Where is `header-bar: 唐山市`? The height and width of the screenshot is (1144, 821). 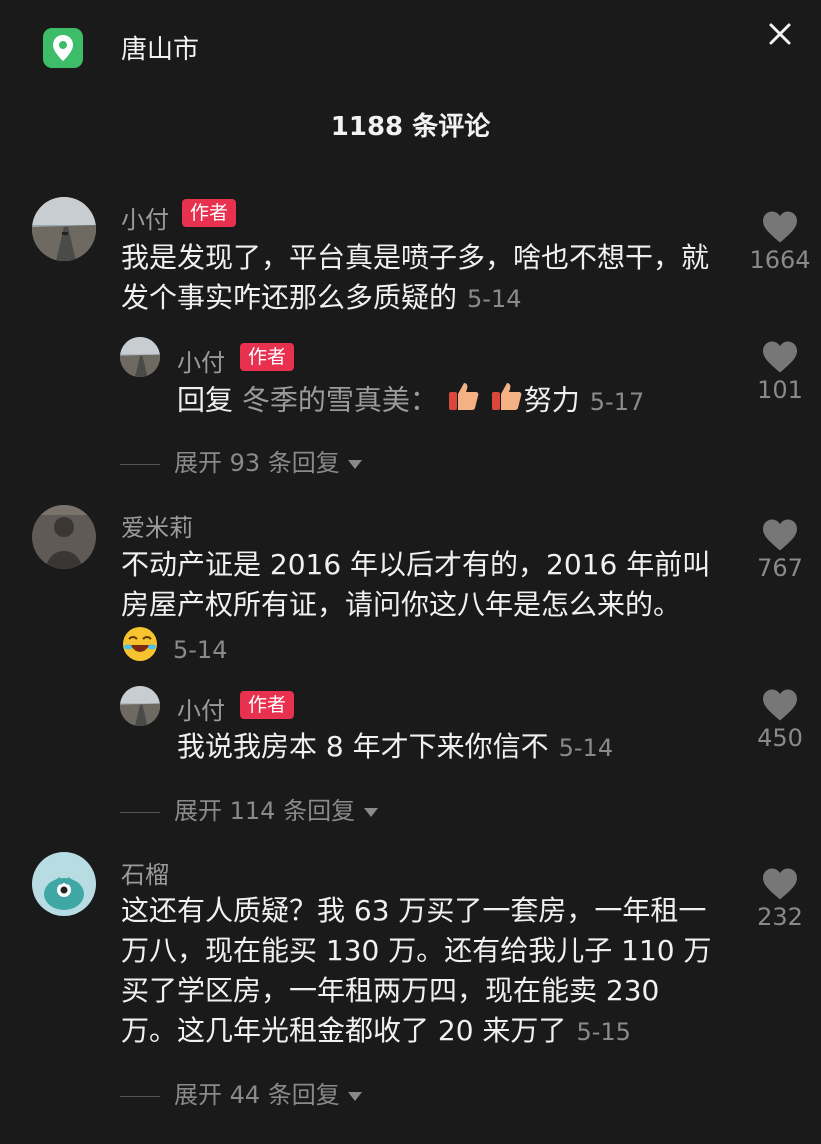 header-bar: 唐山市 is located at coordinates (410, 47).